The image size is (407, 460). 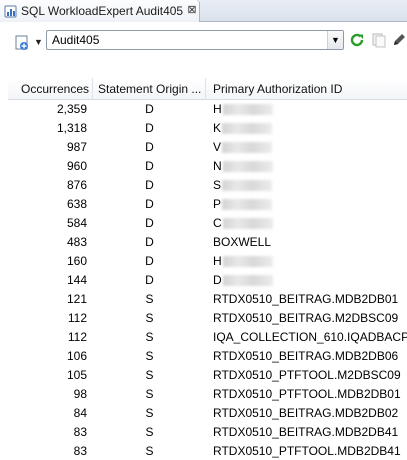 I want to click on chevron-down-icon: ▼, so click(x=335, y=40).